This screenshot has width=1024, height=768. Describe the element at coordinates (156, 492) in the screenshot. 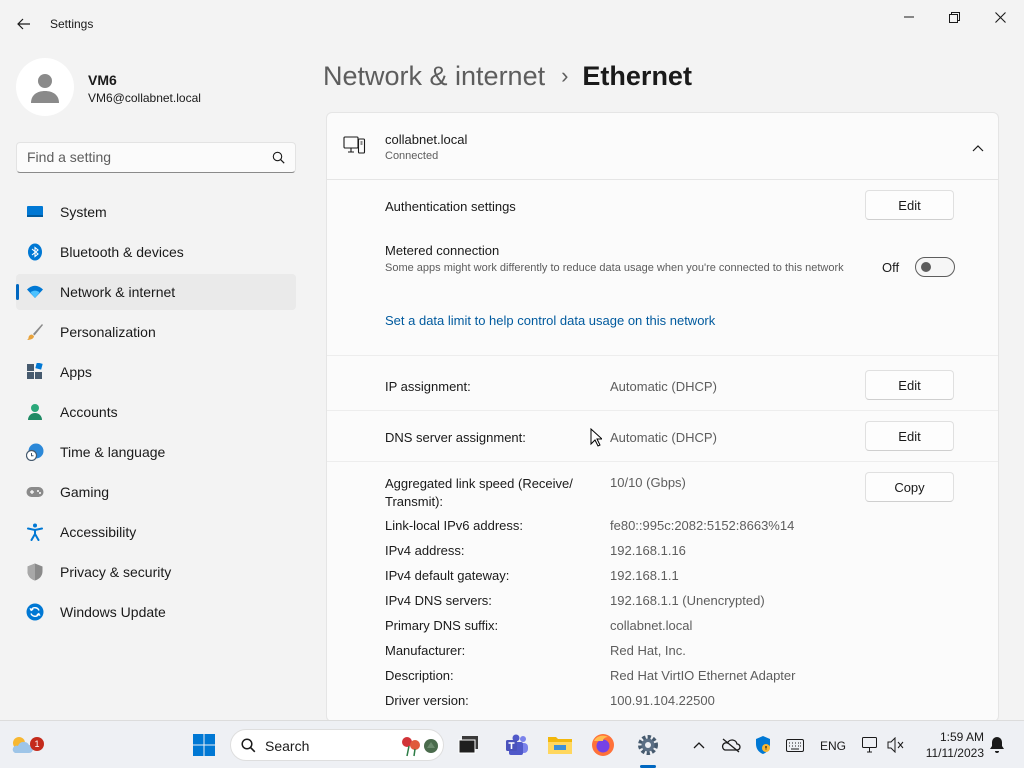

I see `sidebar-item-gaming: Gaming` at that location.